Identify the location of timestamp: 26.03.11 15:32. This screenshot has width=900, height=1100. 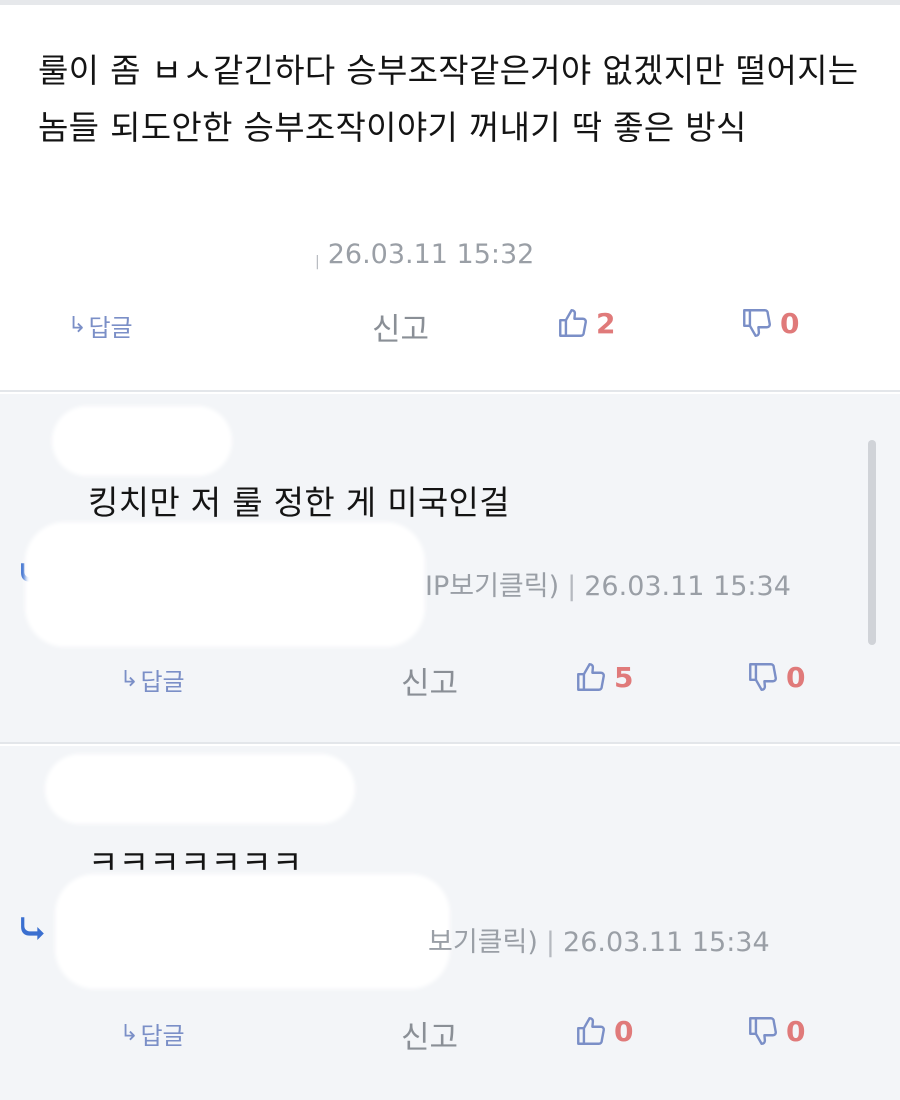
(431, 254).